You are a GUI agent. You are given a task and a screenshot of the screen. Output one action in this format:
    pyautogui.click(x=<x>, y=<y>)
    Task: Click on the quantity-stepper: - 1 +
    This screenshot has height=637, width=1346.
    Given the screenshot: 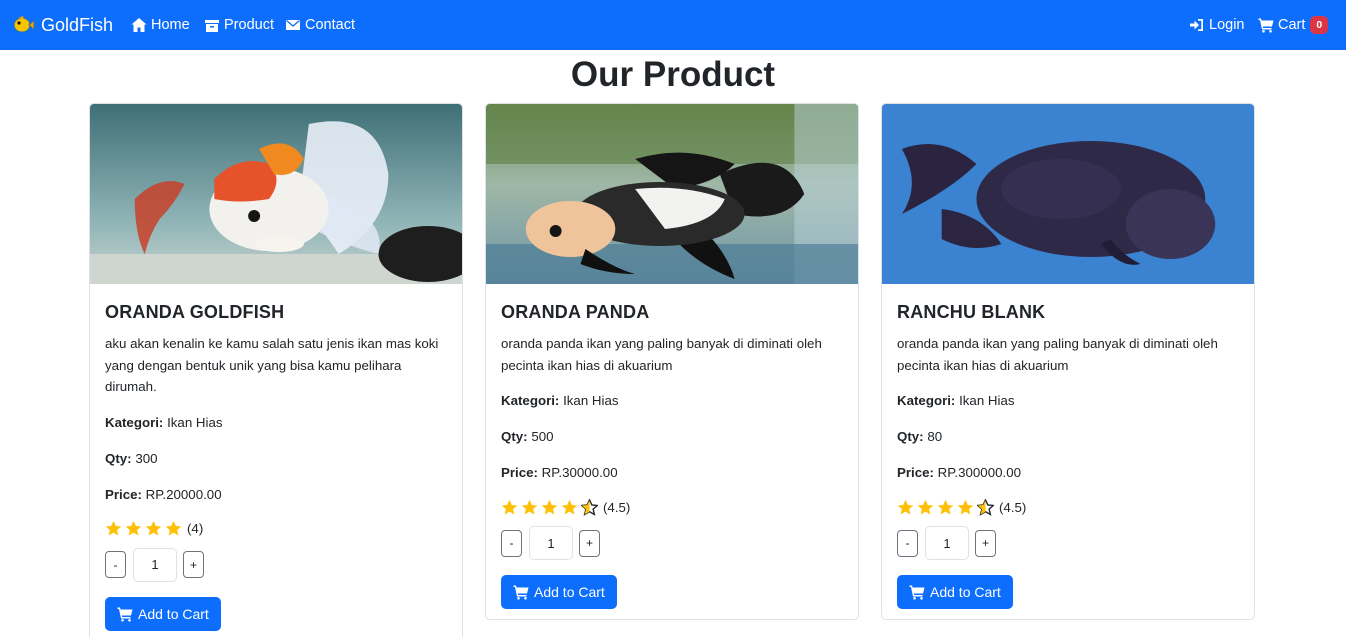 What is the action you would take?
    pyautogui.click(x=672, y=543)
    